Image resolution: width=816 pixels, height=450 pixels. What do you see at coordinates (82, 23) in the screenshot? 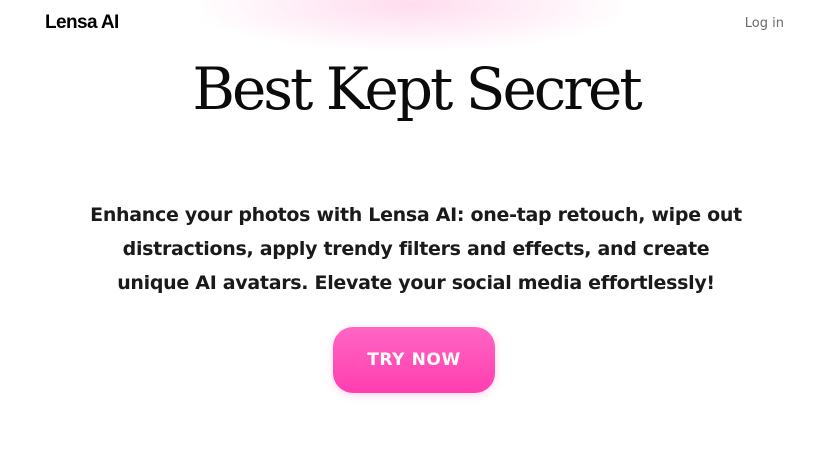
I see `brand-logo: Lensa AI` at bounding box center [82, 23].